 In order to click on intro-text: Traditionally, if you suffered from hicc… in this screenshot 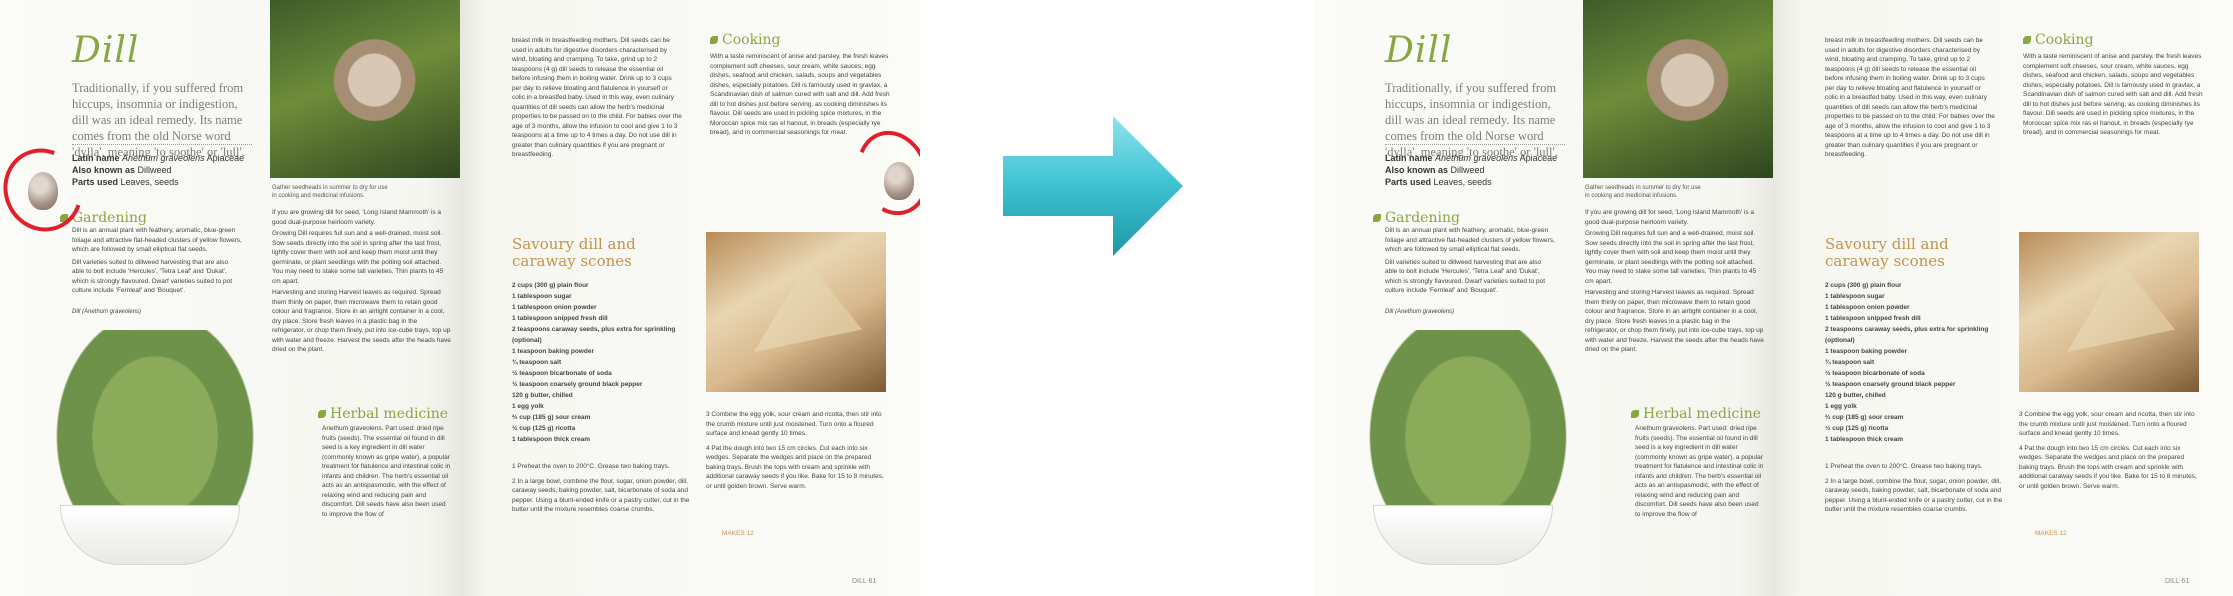, I will do `click(158, 120)`.